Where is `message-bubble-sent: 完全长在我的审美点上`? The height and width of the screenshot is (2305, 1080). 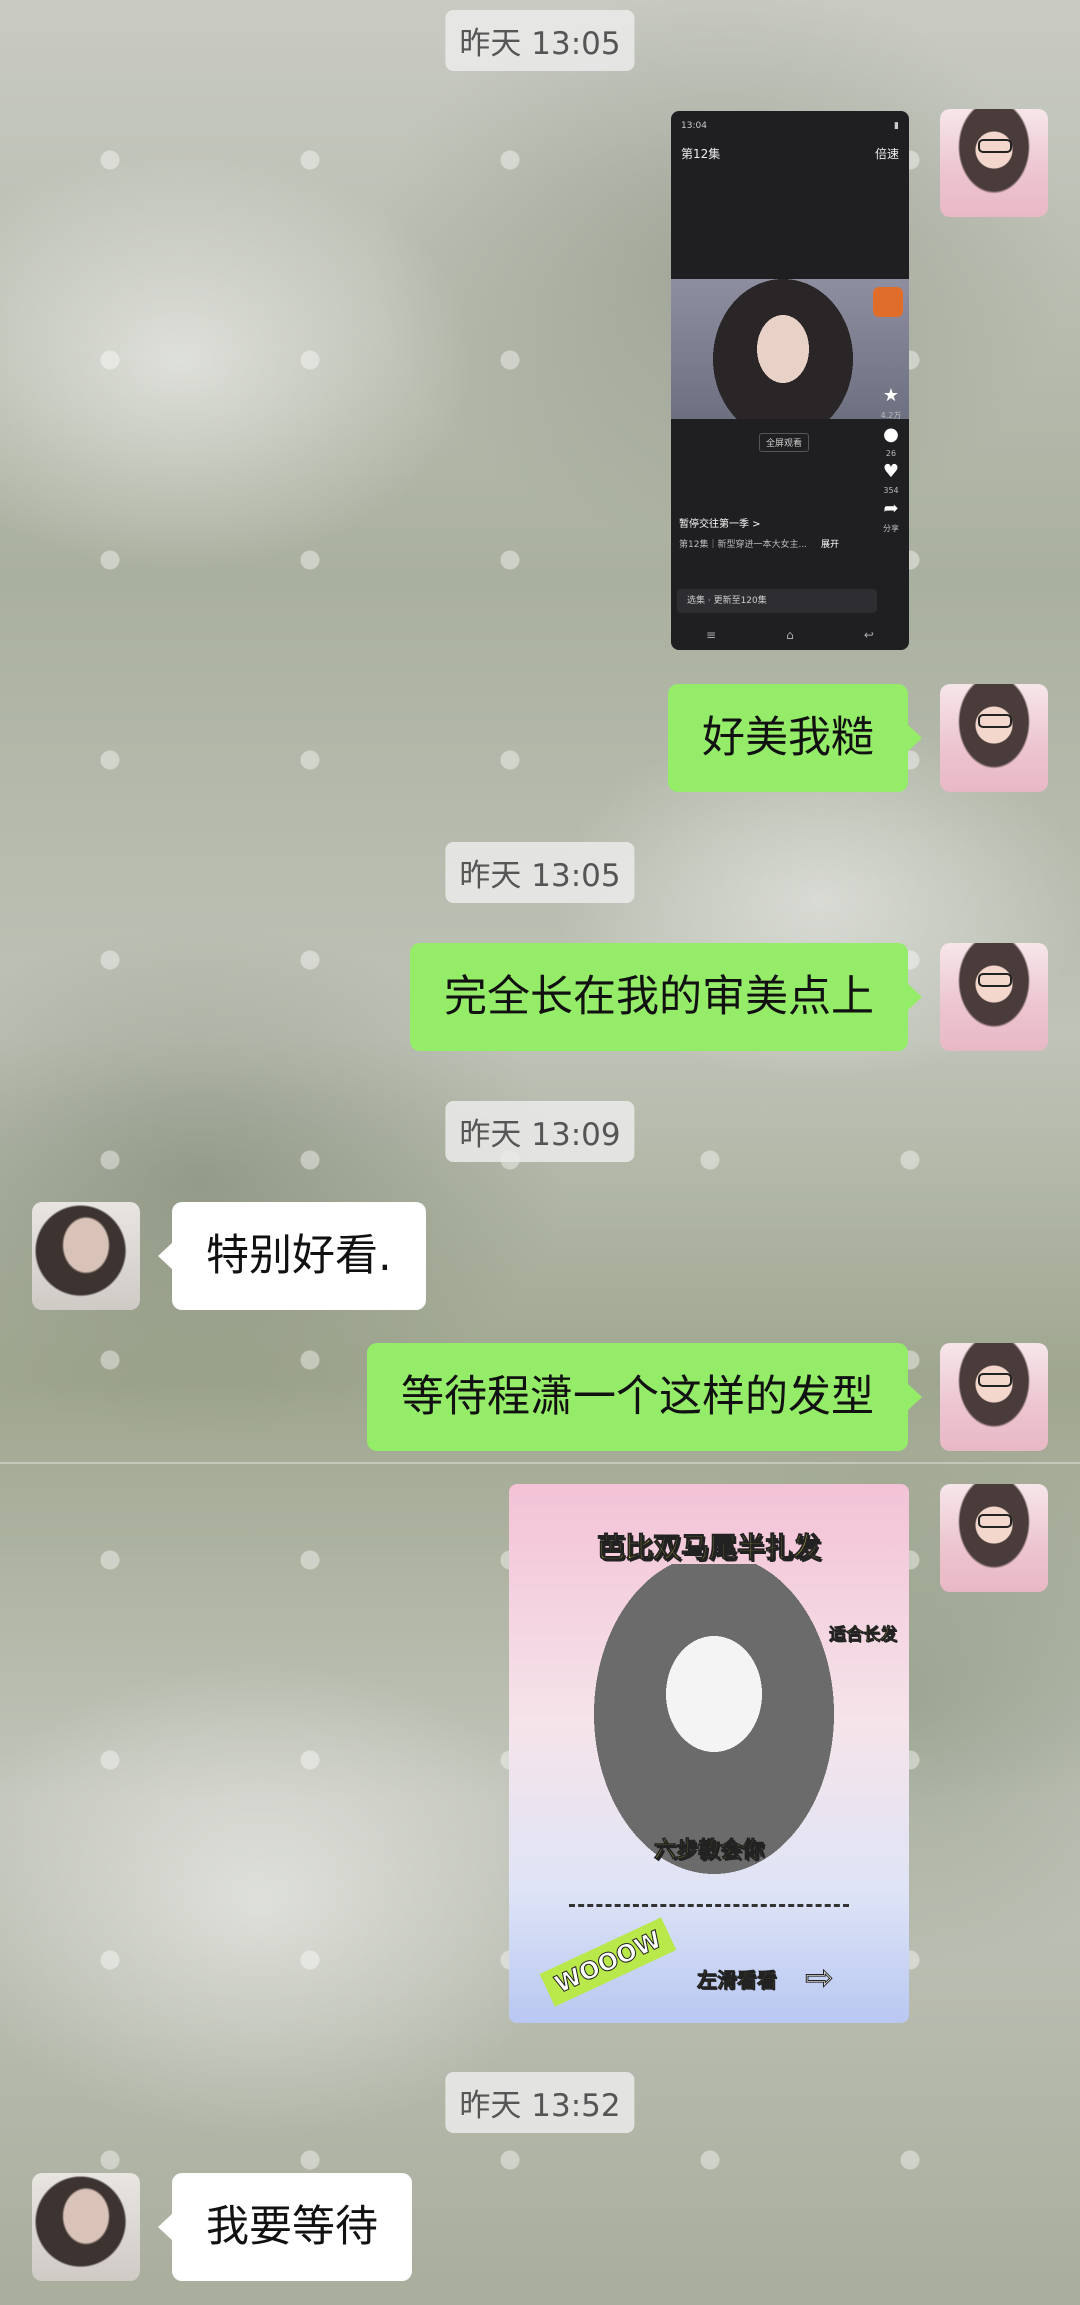
message-bubble-sent: 完全长在我的审美点上 is located at coordinates (666, 997).